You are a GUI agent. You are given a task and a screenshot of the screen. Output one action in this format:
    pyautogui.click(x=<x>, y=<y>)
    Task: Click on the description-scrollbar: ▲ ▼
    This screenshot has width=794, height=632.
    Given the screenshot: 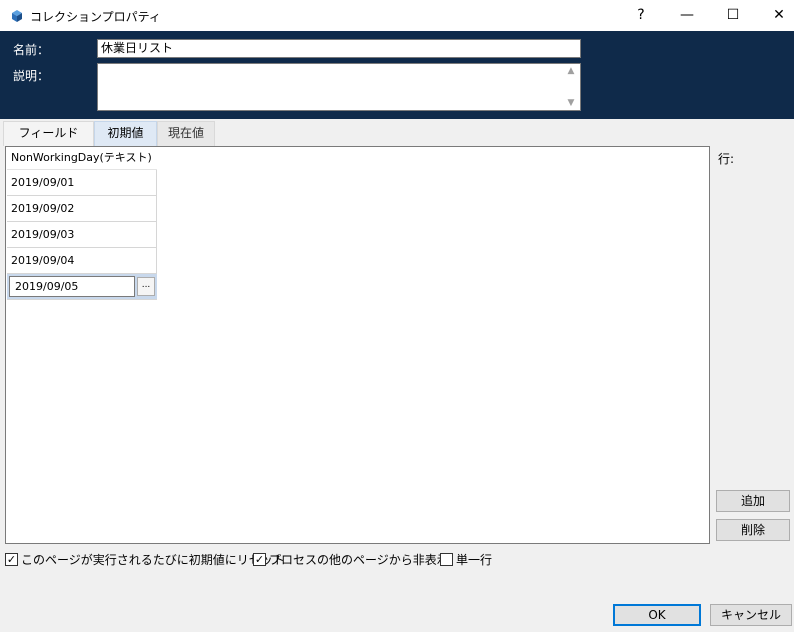 What is the action you would take?
    pyautogui.click(x=571, y=87)
    